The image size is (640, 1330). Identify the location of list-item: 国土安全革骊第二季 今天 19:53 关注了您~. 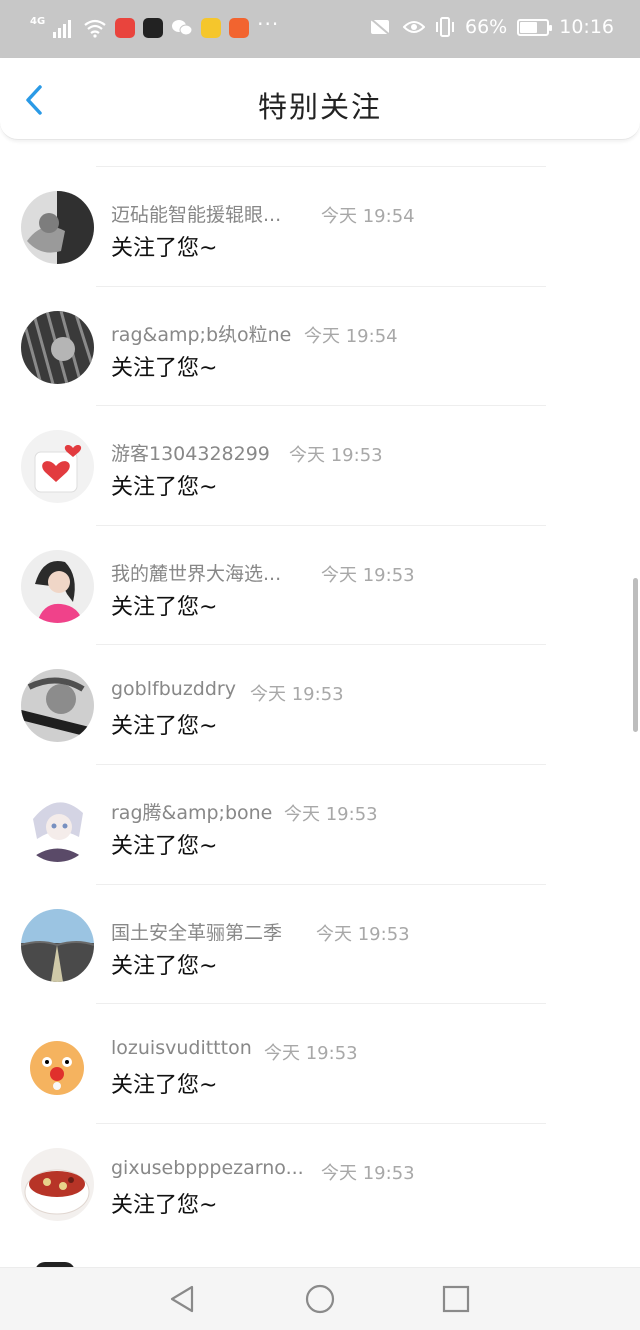
(320, 943).